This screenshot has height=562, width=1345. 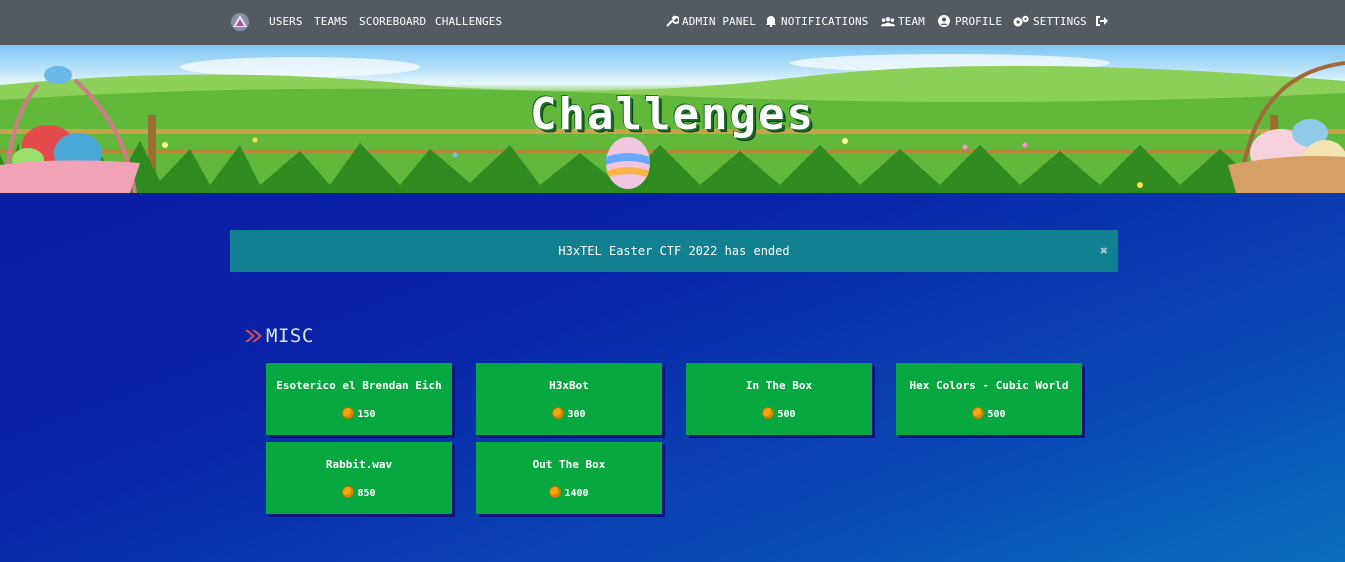 I want to click on nav-team-link: TEAM, so click(x=903, y=21).